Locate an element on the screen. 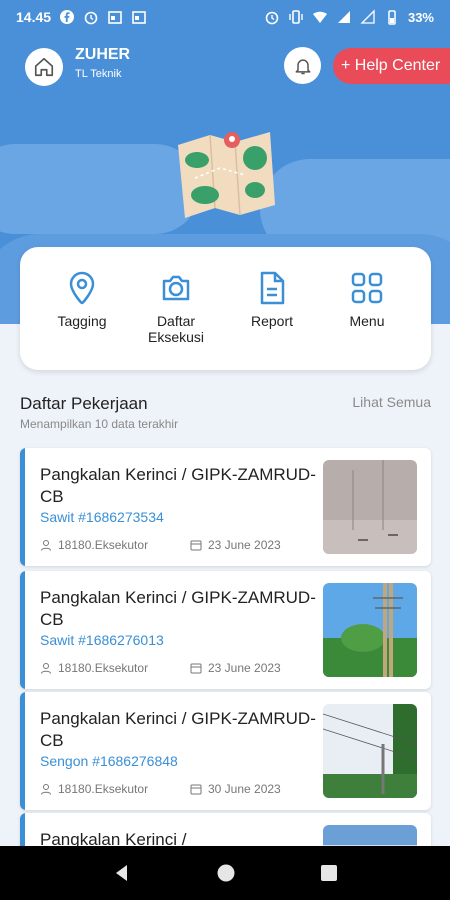  grid-icon is located at coordinates (367, 288).